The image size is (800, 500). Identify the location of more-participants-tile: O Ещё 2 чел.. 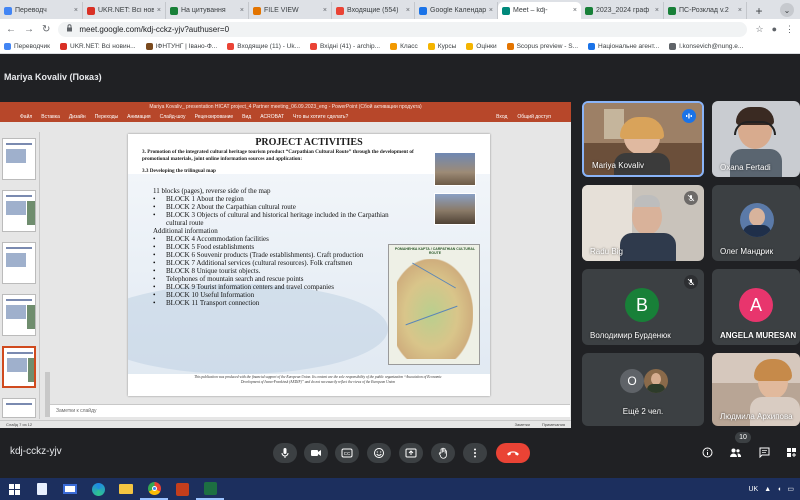
(643, 389).